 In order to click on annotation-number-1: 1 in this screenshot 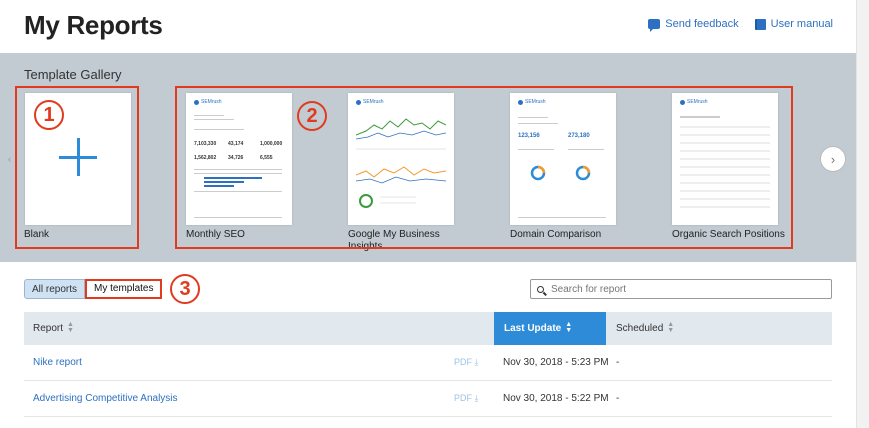, I will do `click(49, 115)`.